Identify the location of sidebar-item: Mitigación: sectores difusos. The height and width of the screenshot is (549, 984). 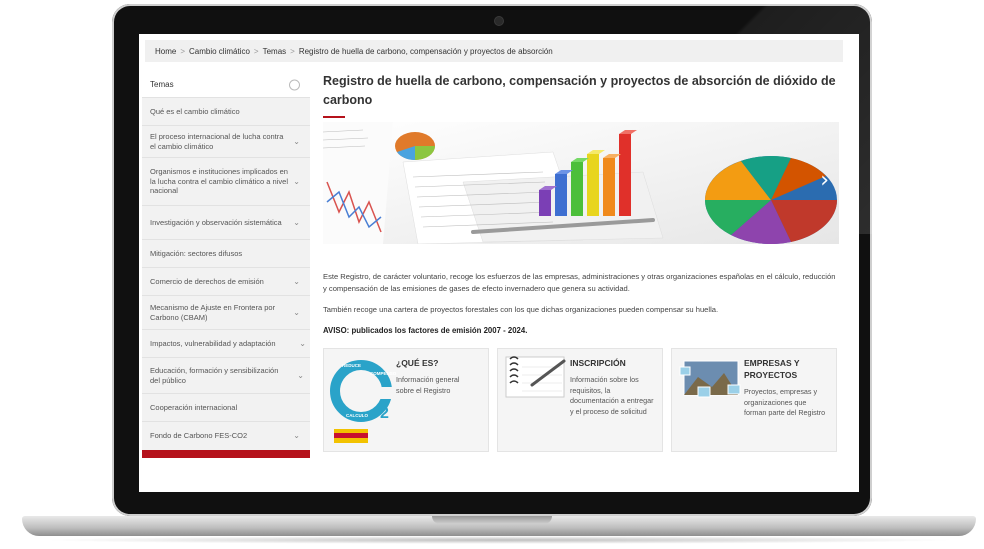
(226, 254).